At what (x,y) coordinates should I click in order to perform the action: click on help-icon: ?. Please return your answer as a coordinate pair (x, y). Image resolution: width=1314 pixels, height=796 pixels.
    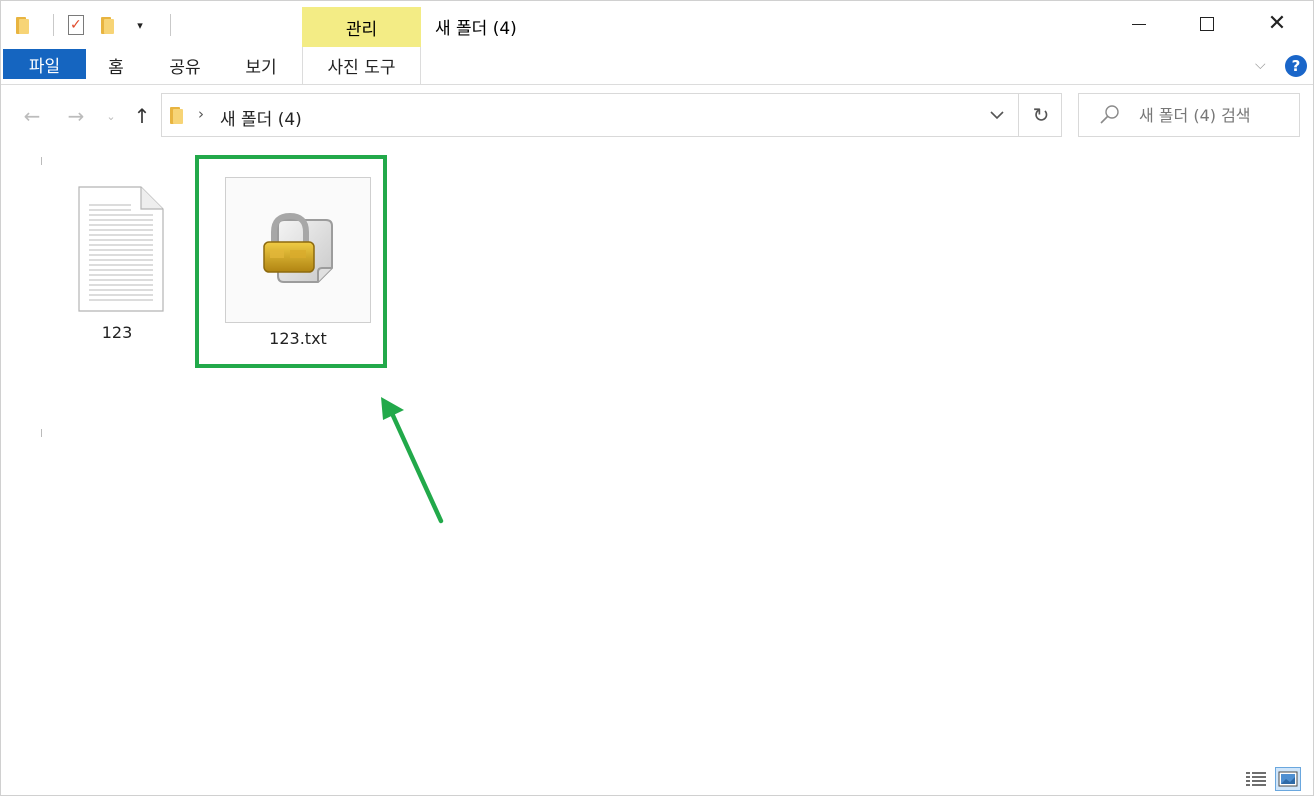
    Looking at the image, I should click on (1296, 66).